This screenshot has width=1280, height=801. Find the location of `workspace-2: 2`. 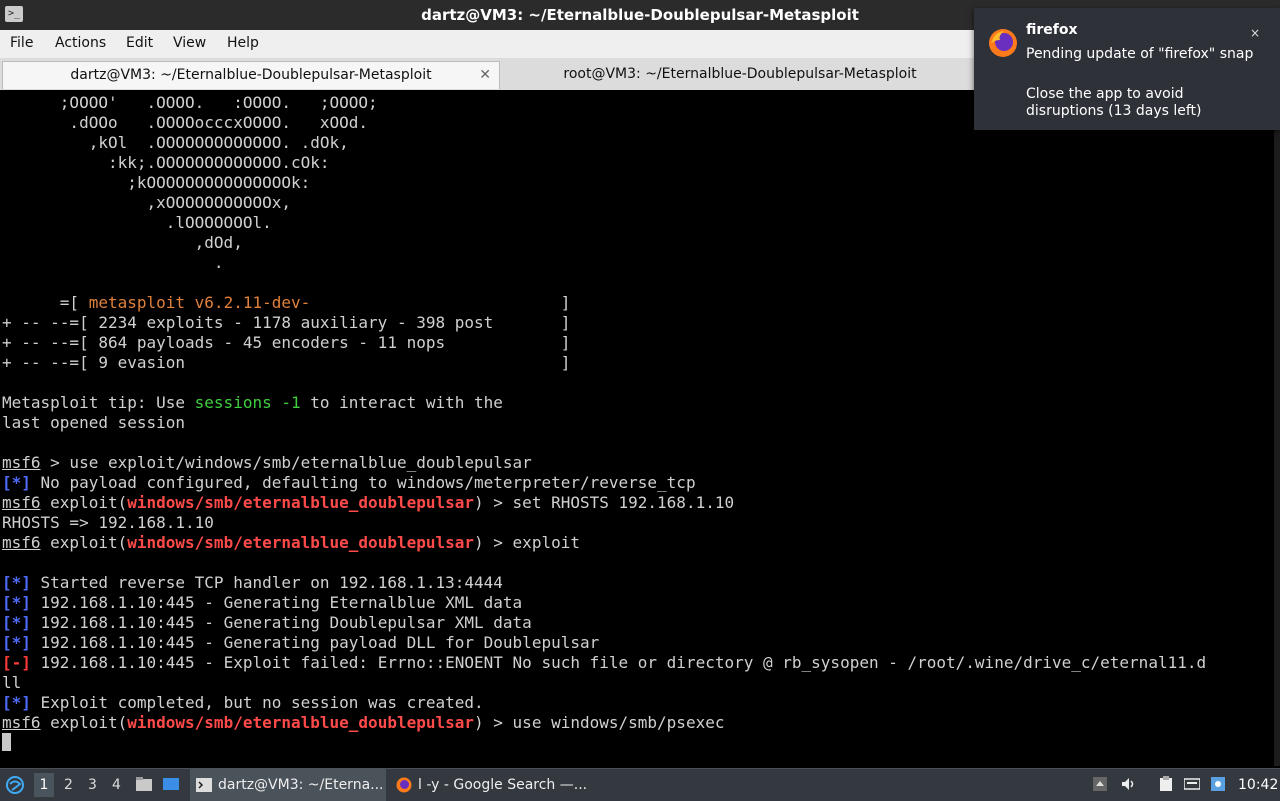

workspace-2: 2 is located at coordinates (68, 785).